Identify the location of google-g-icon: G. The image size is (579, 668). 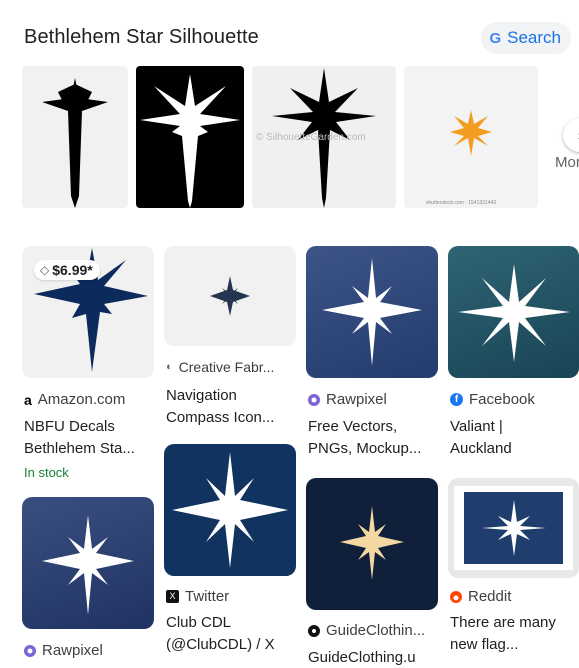
(495, 38).